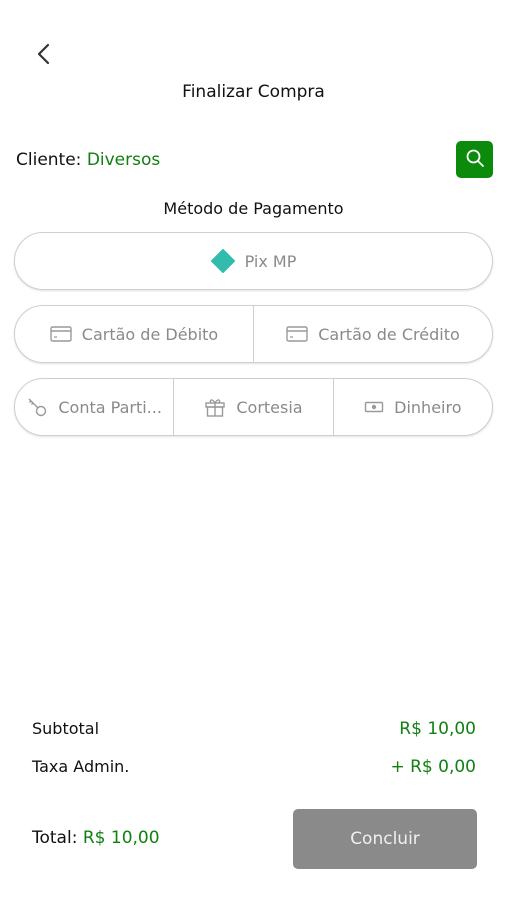 The image size is (507, 900). I want to click on payment-option-cash: Dinheiro, so click(412, 407).